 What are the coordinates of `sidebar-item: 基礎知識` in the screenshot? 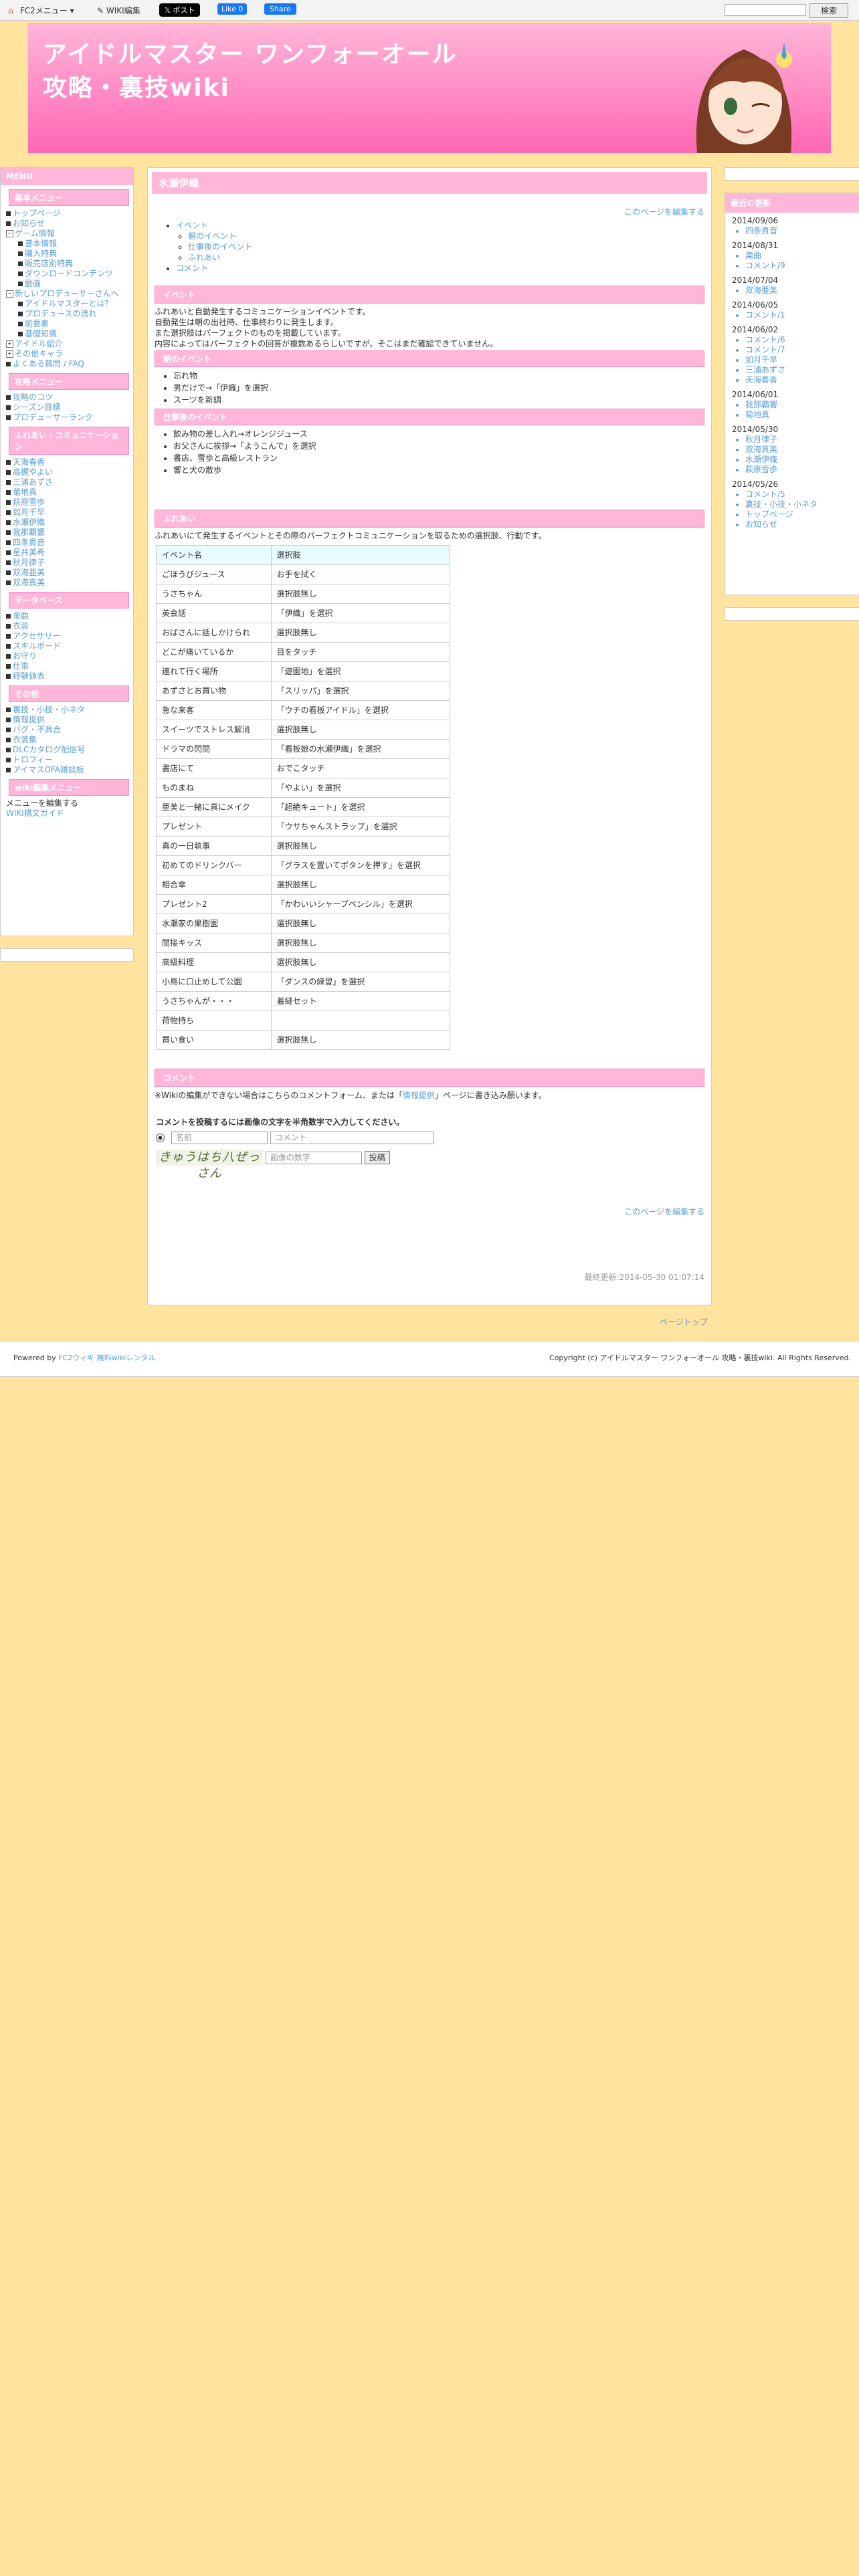 It's located at (69, 334).